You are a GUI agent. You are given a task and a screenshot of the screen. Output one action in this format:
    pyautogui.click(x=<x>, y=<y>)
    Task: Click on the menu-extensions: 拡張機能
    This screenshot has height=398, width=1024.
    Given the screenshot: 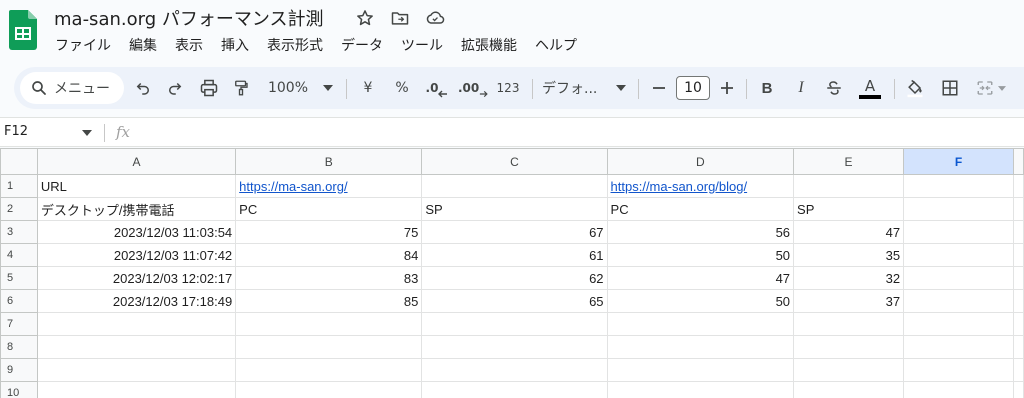 What is the action you would take?
    pyautogui.click(x=489, y=45)
    